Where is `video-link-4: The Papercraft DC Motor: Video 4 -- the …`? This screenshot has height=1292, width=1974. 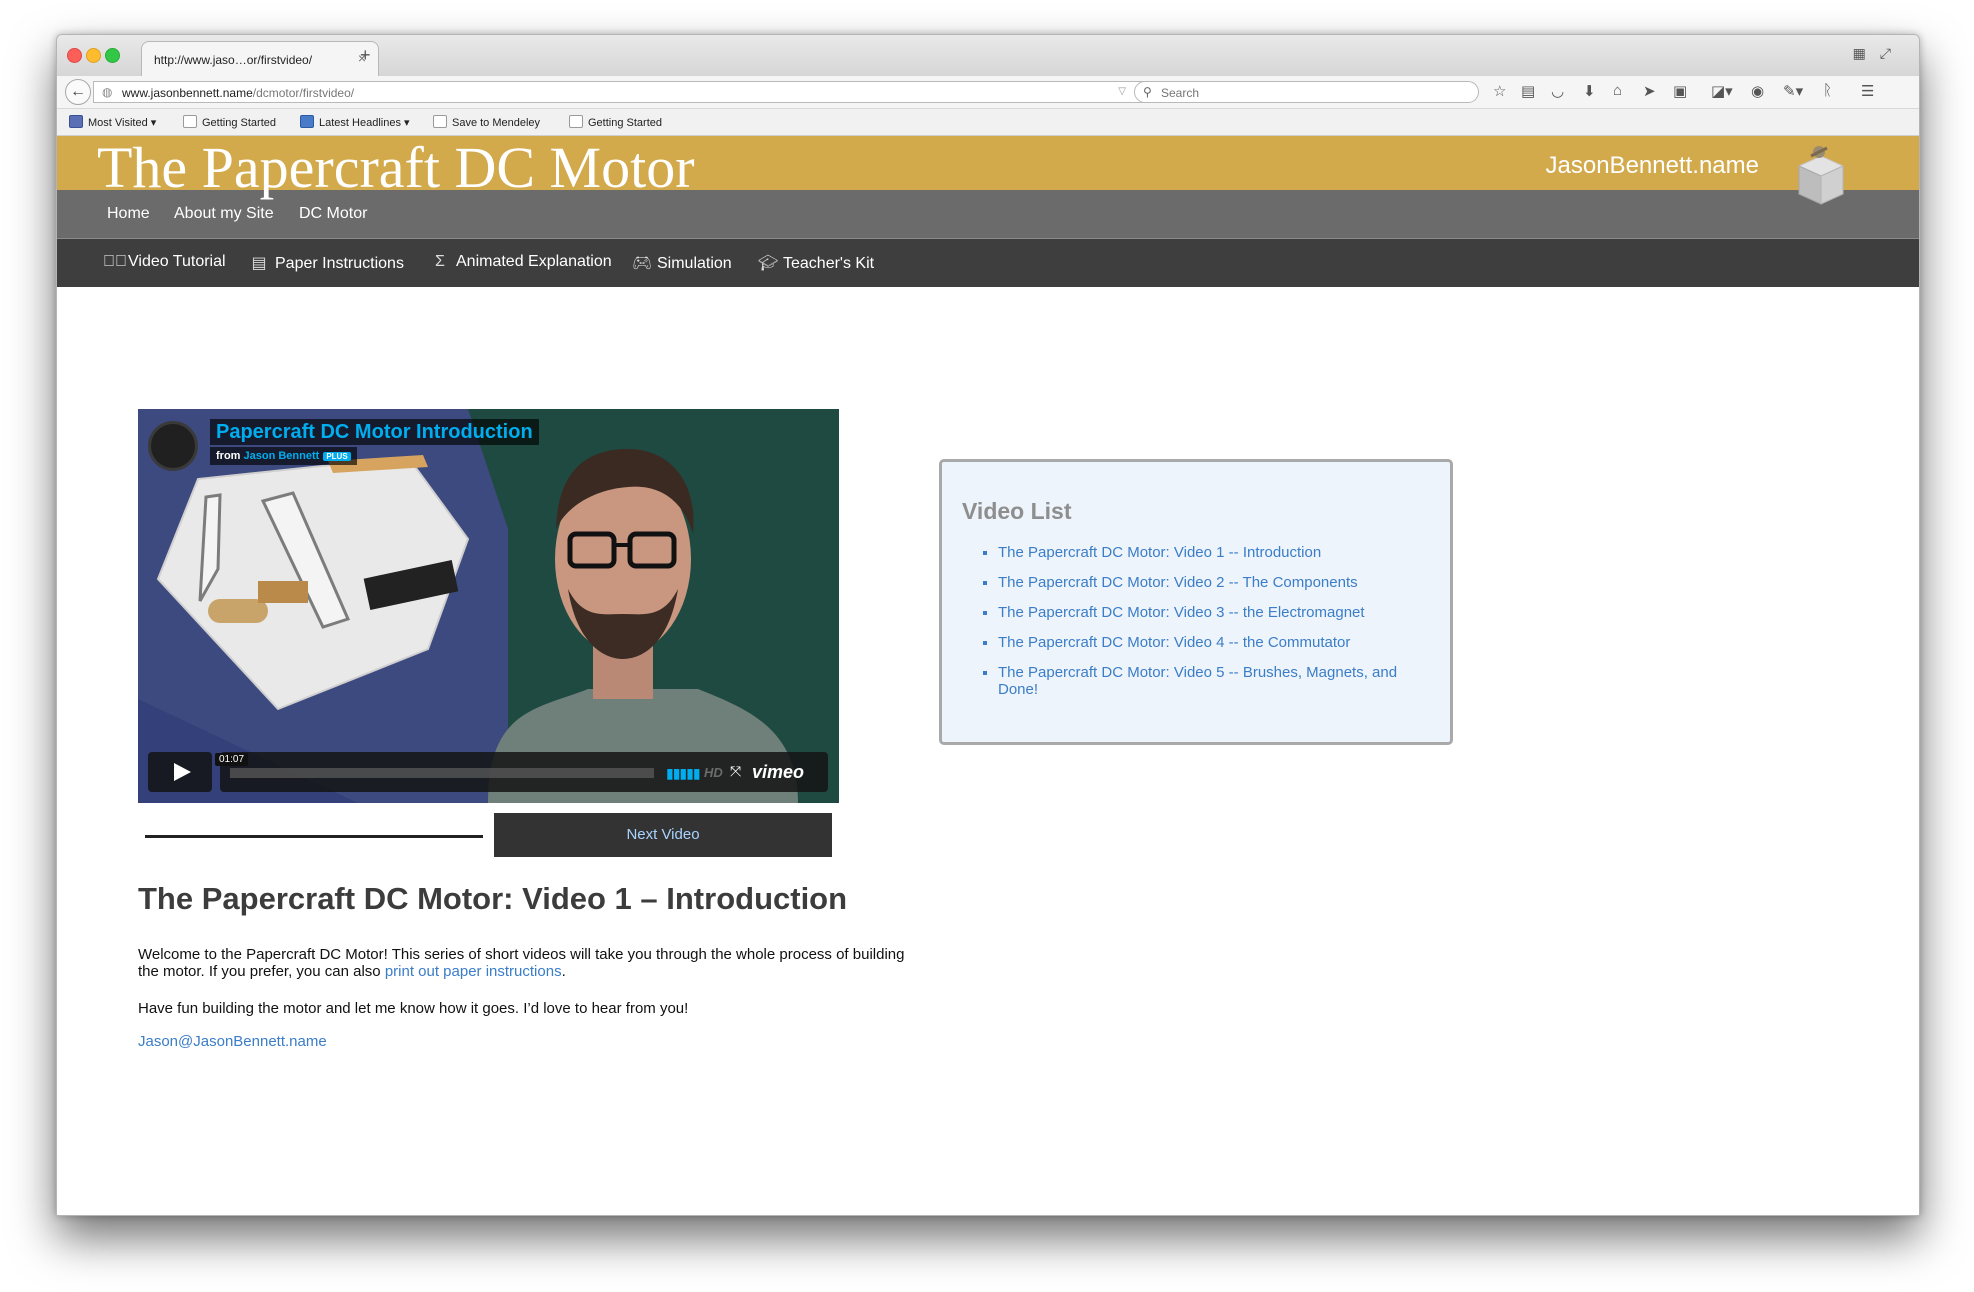
video-link-4: The Papercraft DC Motor: Video 4 -- the … is located at coordinates (1174, 642).